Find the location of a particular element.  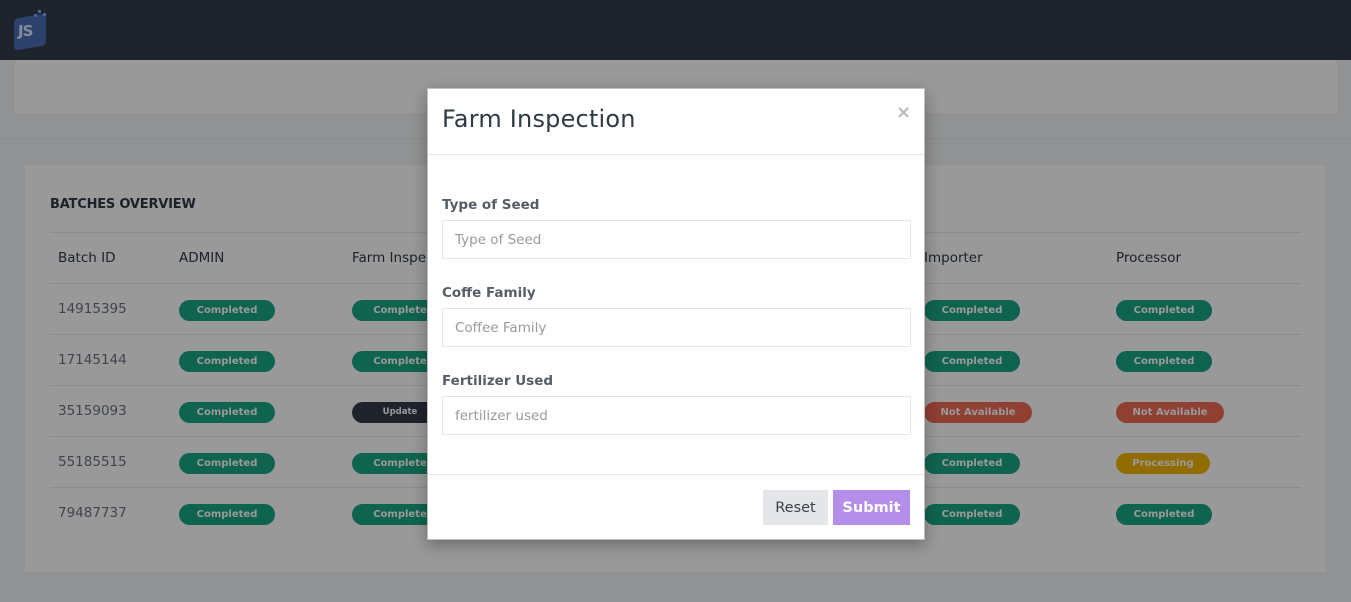

modal-footer-divider is located at coordinates (676, 474).